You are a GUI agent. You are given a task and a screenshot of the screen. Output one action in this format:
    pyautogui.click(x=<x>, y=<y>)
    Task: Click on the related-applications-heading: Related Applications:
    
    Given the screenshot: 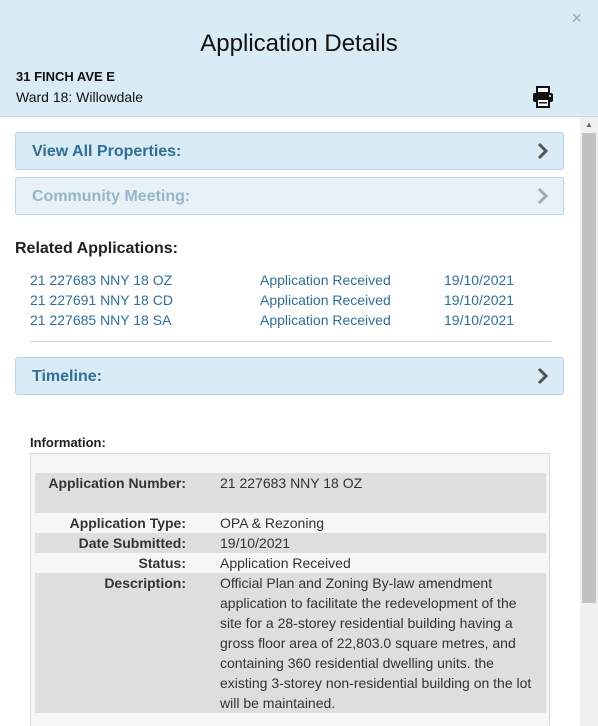 What is the action you would take?
    pyautogui.click(x=96, y=248)
    